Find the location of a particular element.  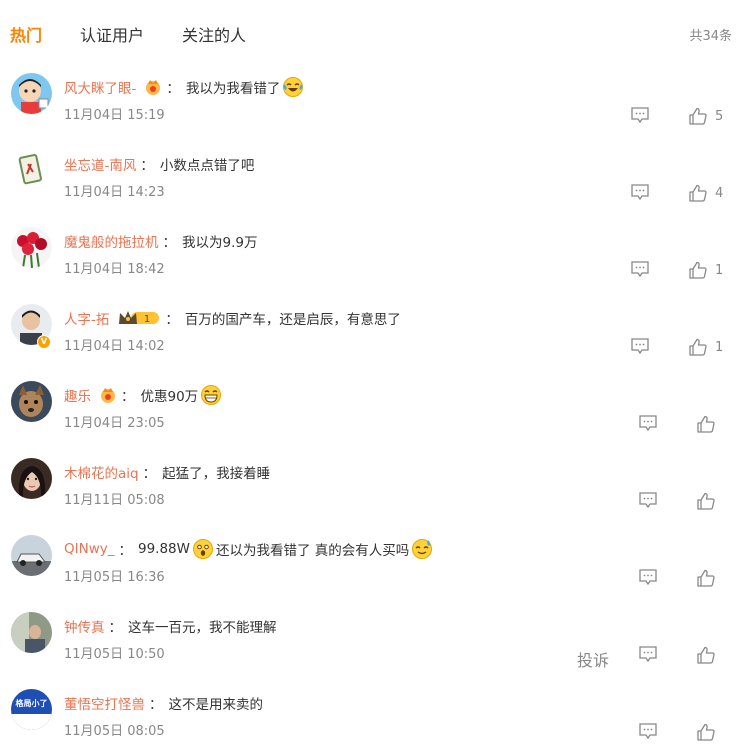

tears-of-joy-emoji-icon is located at coordinates (293, 87).